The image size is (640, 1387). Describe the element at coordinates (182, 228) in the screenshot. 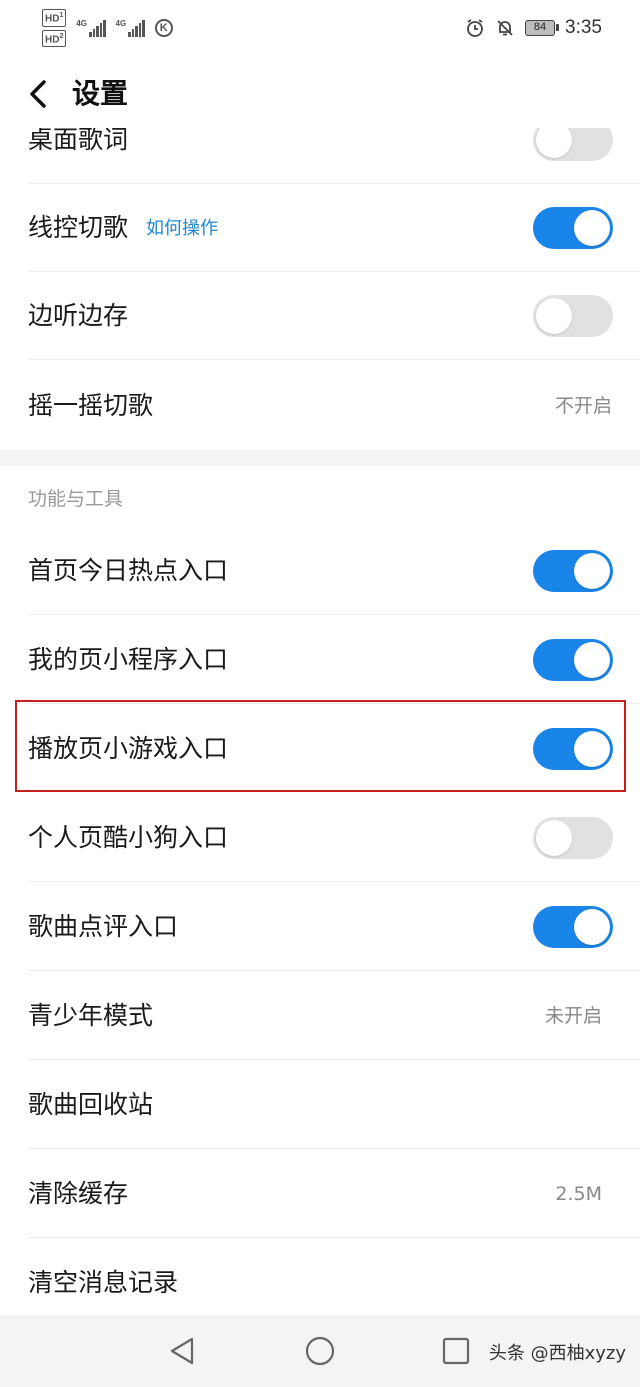

I see `how-to-link: 如何操作` at that location.